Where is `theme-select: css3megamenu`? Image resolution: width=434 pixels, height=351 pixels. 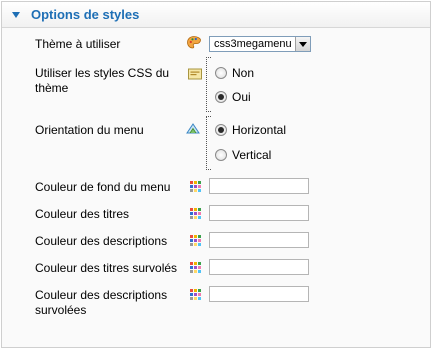
theme-select: css3megamenu is located at coordinates (260, 44).